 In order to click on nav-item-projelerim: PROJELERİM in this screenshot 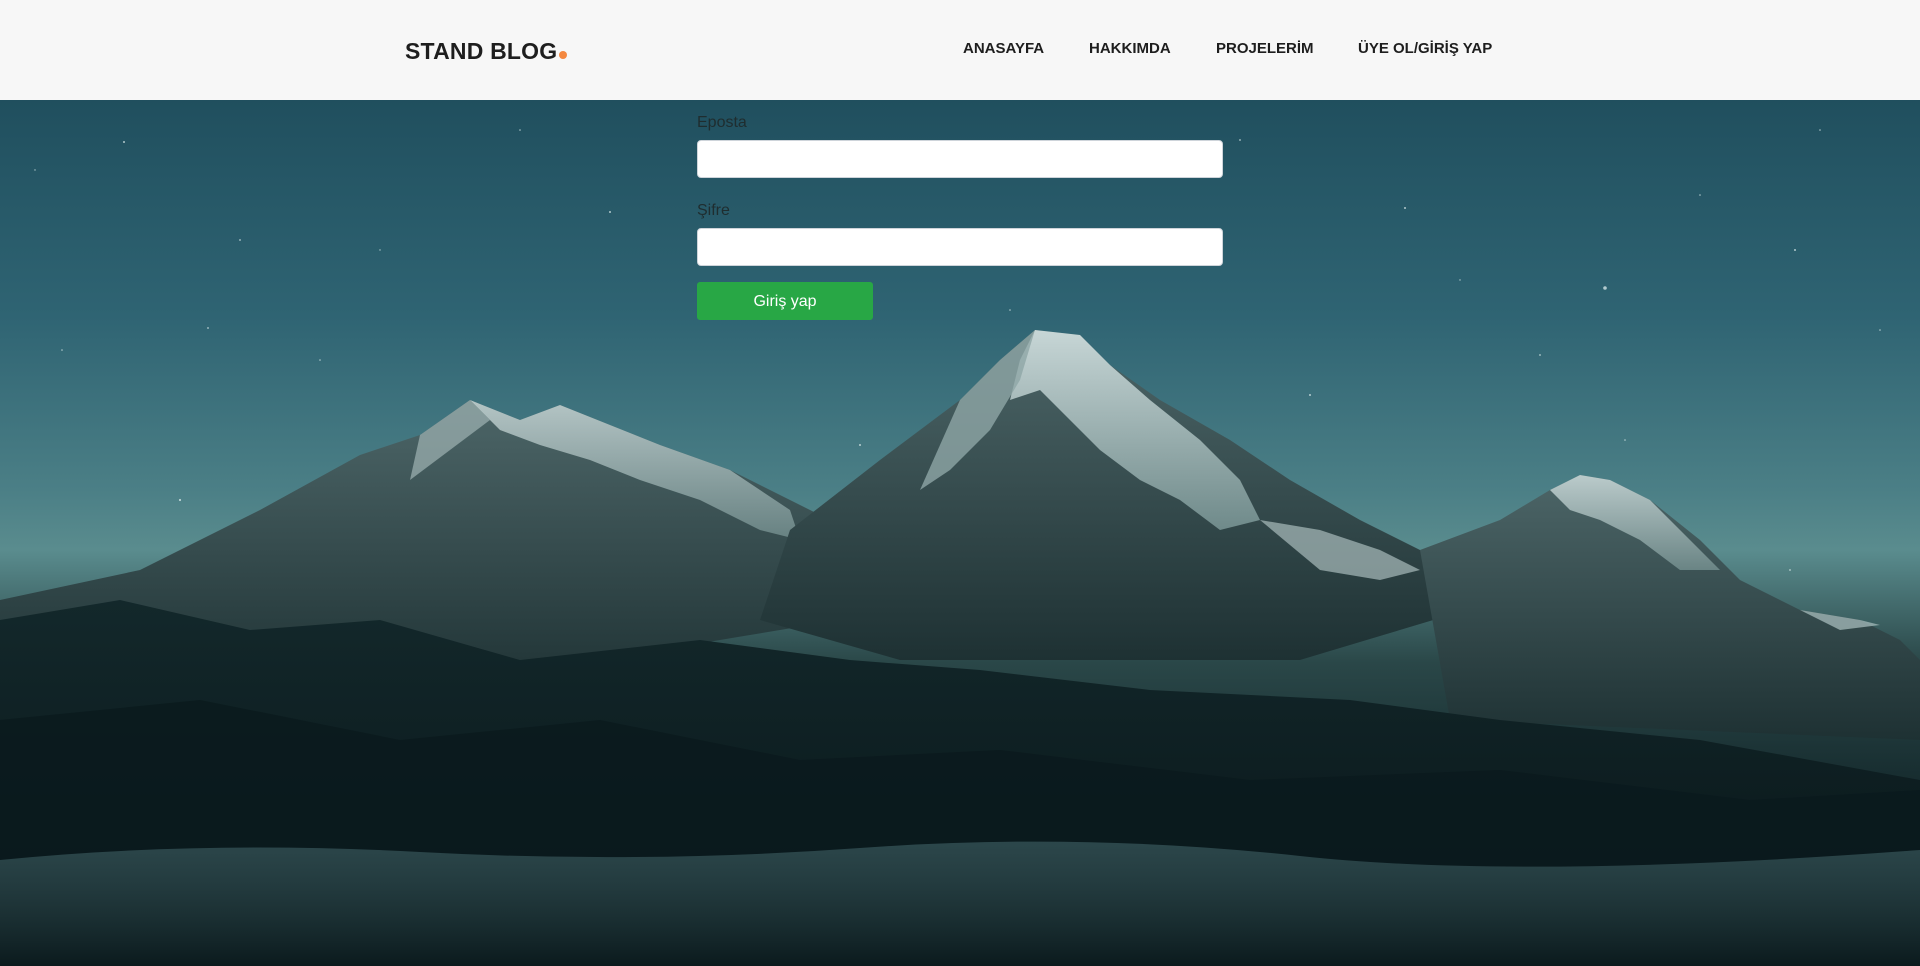, I will do `click(1265, 48)`.